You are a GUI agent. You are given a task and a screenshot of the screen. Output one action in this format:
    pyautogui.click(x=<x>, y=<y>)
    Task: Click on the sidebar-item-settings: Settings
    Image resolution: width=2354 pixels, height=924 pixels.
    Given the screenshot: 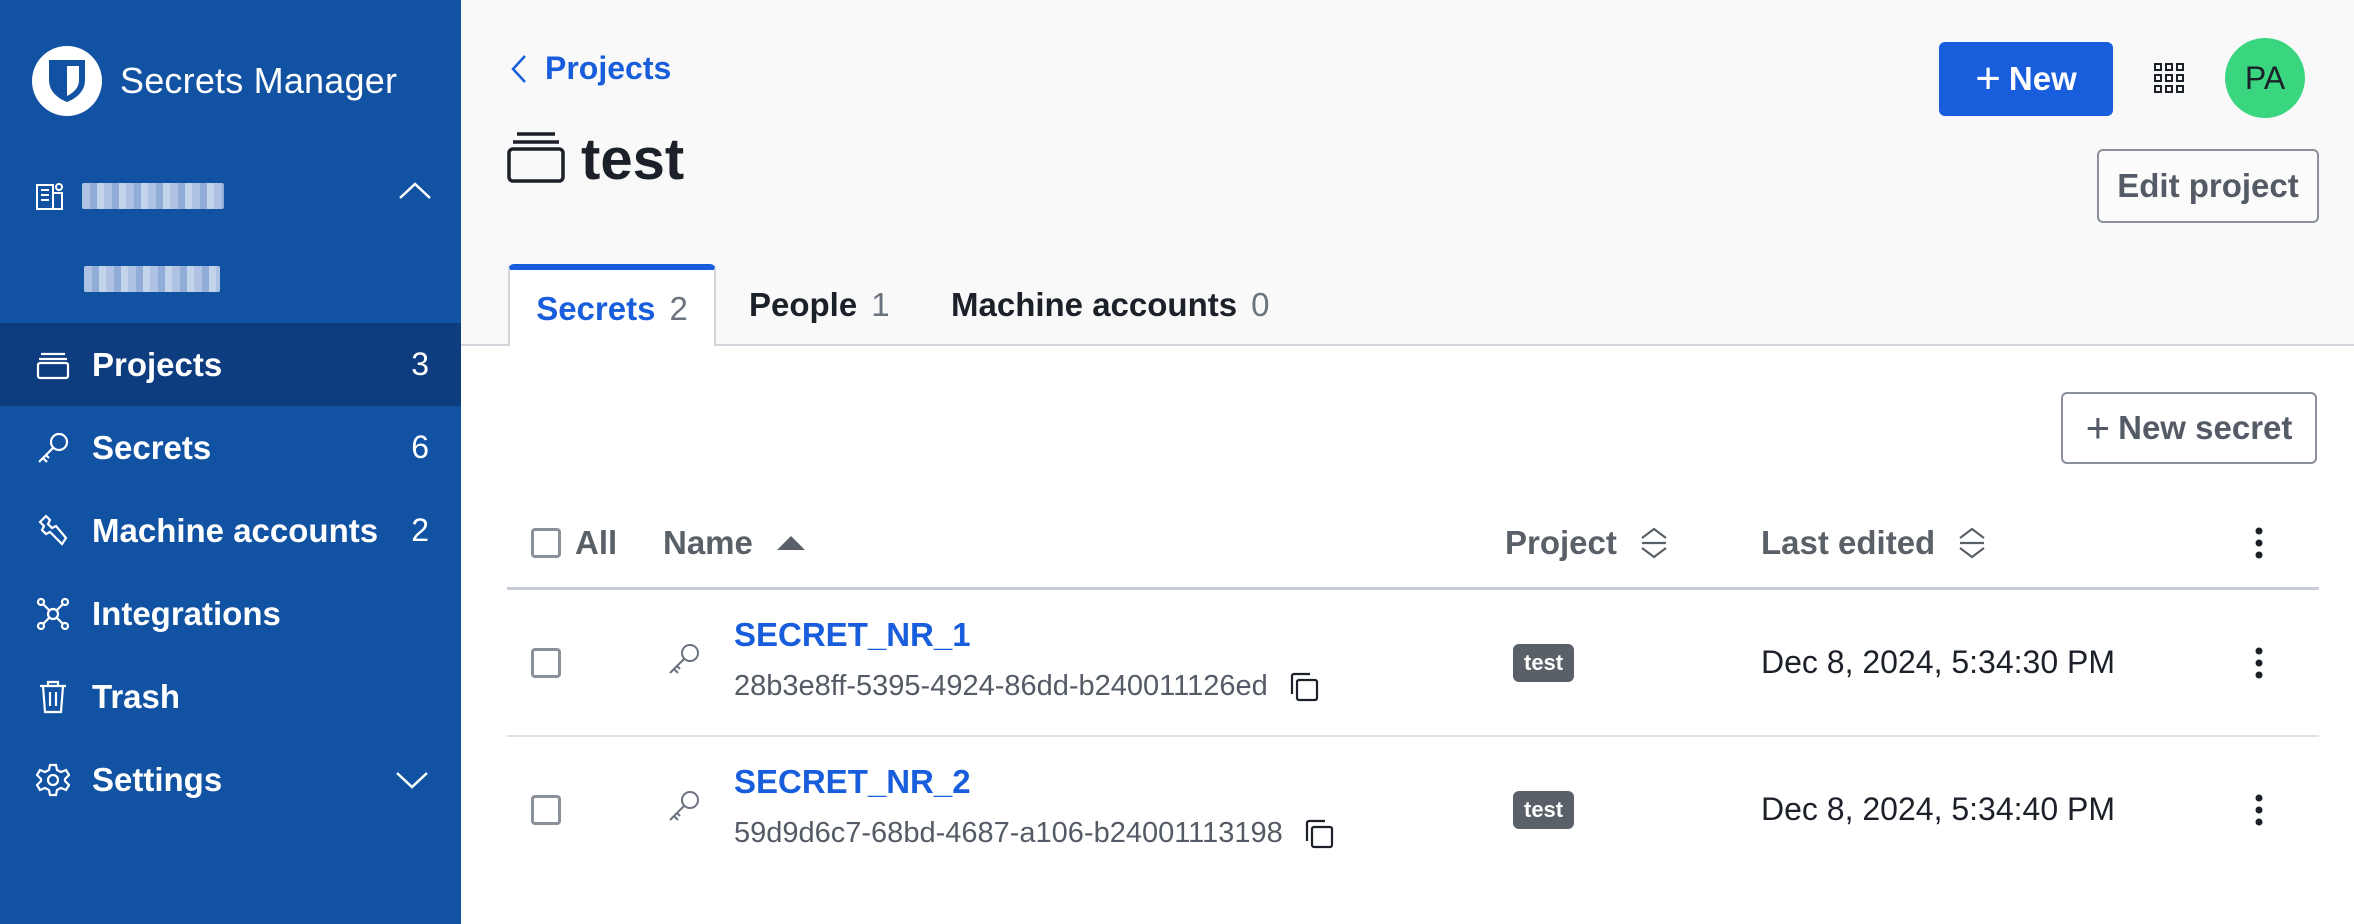 What is the action you would take?
    pyautogui.click(x=230, y=779)
    